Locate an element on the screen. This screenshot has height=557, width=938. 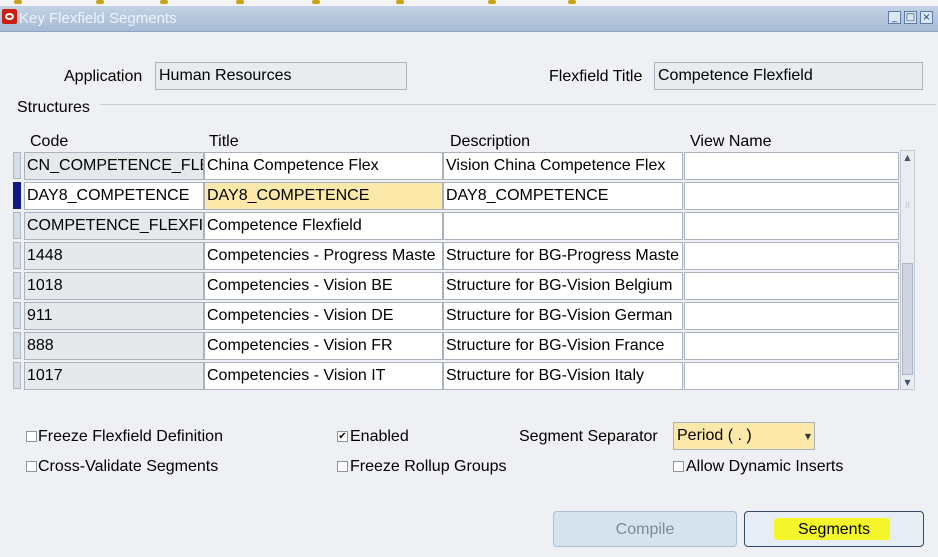
structures-section-label: Structures is located at coordinates (53, 107).